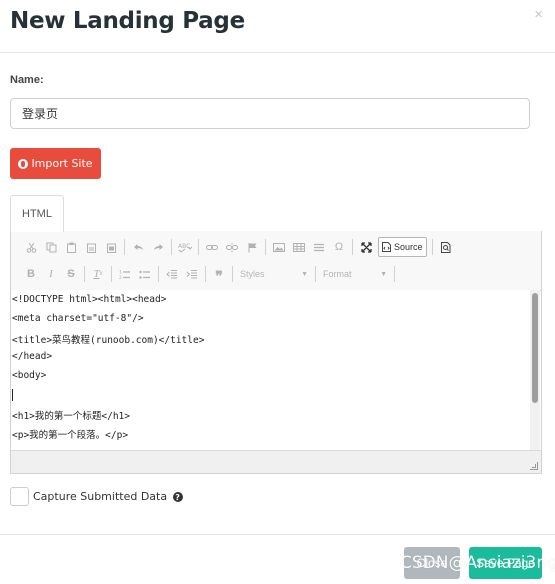 This screenshot has width=555, height=584. What do you see at coordinates (192, 274) in the screenshot?
I see `indent-icon` at bounding box center [192, 274].